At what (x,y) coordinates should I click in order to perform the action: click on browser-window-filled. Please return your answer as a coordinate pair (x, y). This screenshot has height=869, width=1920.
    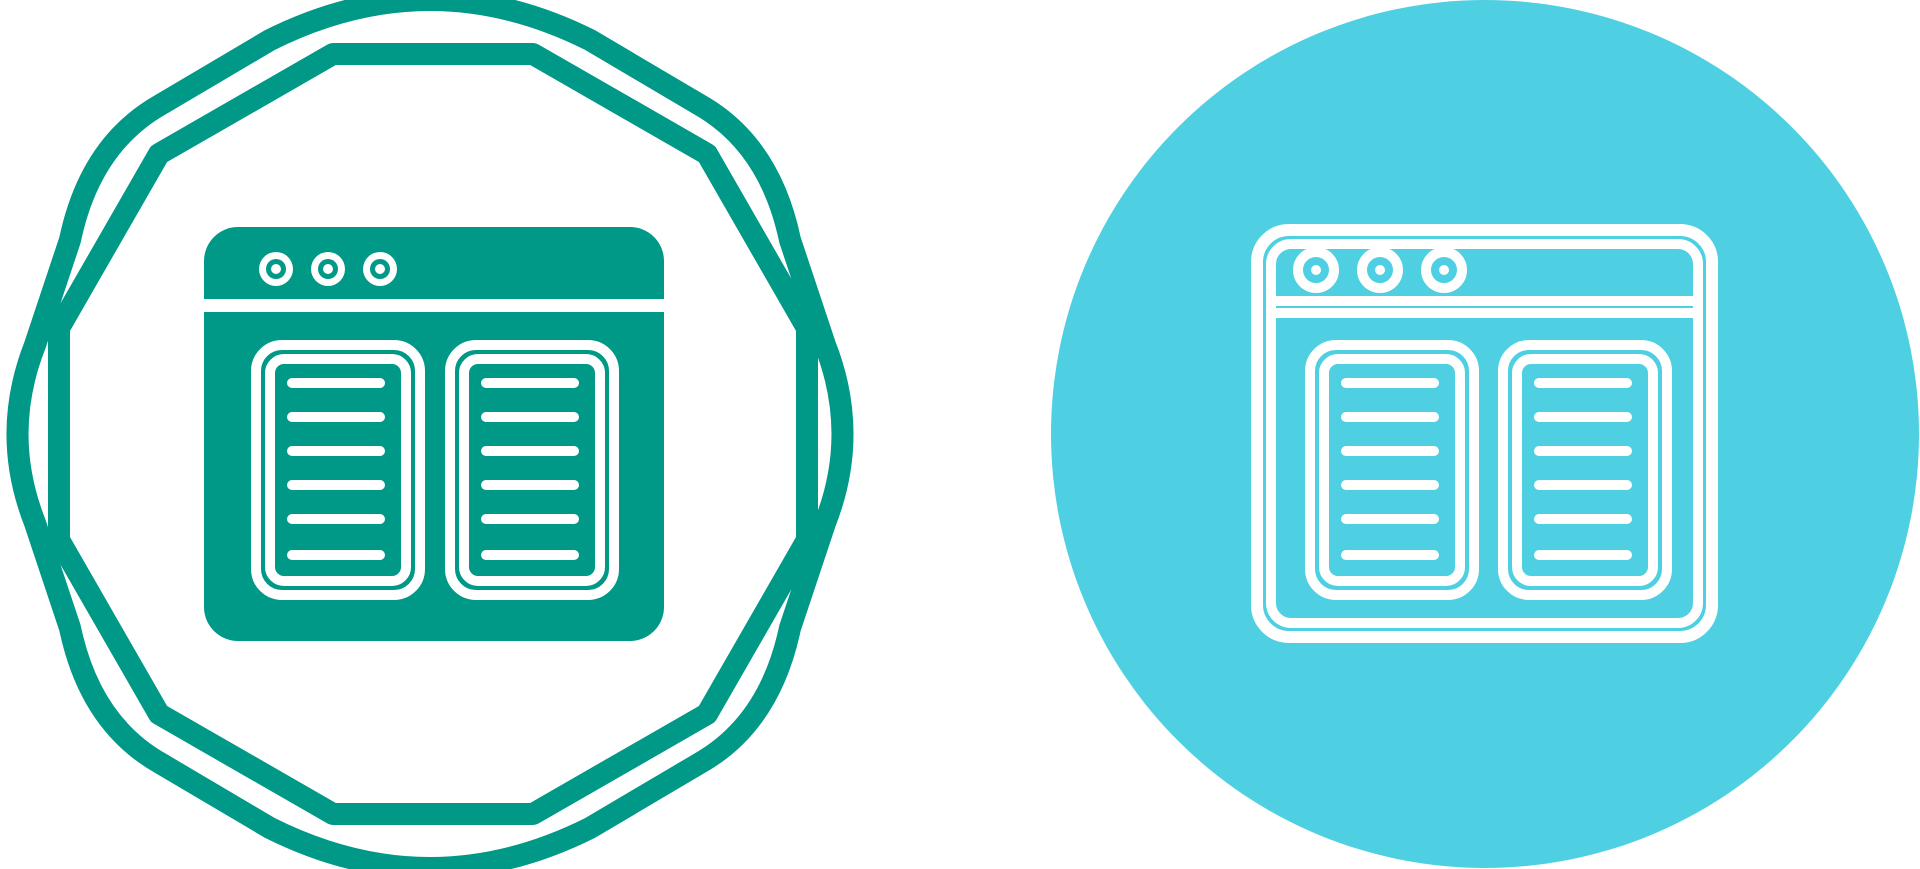
    Looking at the image, I should click on (434, 434).